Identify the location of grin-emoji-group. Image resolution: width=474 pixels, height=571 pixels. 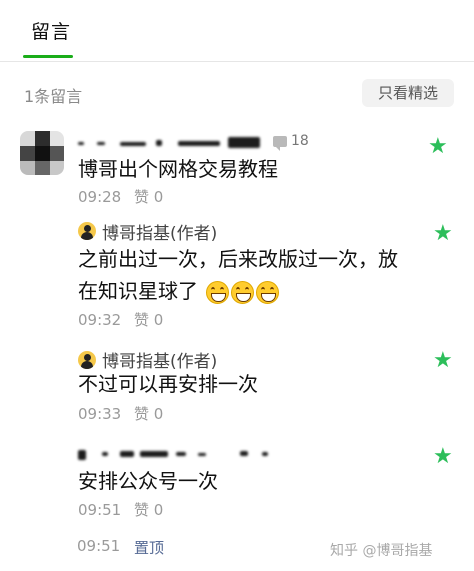
(243, 292).